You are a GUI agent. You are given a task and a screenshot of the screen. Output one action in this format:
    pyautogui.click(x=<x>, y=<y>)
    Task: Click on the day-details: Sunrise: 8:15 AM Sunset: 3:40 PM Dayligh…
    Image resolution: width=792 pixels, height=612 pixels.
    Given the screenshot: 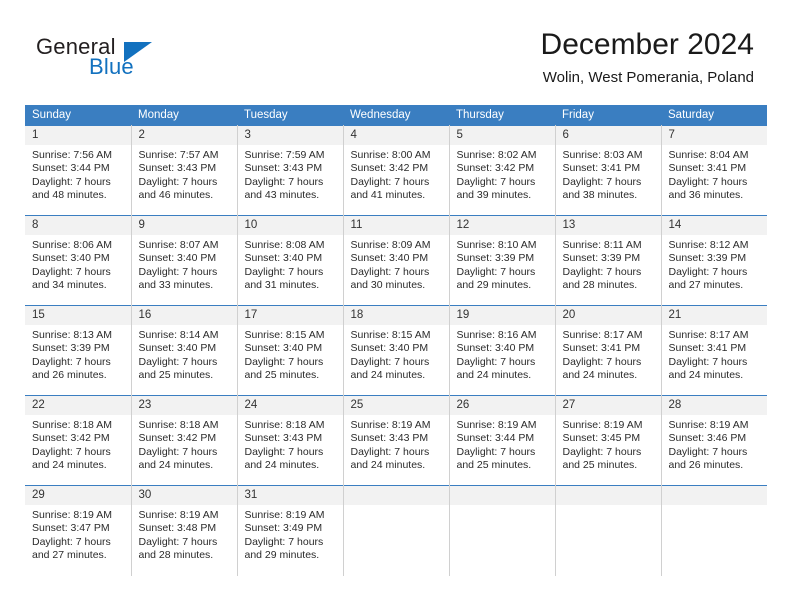 What is the action you would take?
    pyautogui.click(x=396, y=354)
    